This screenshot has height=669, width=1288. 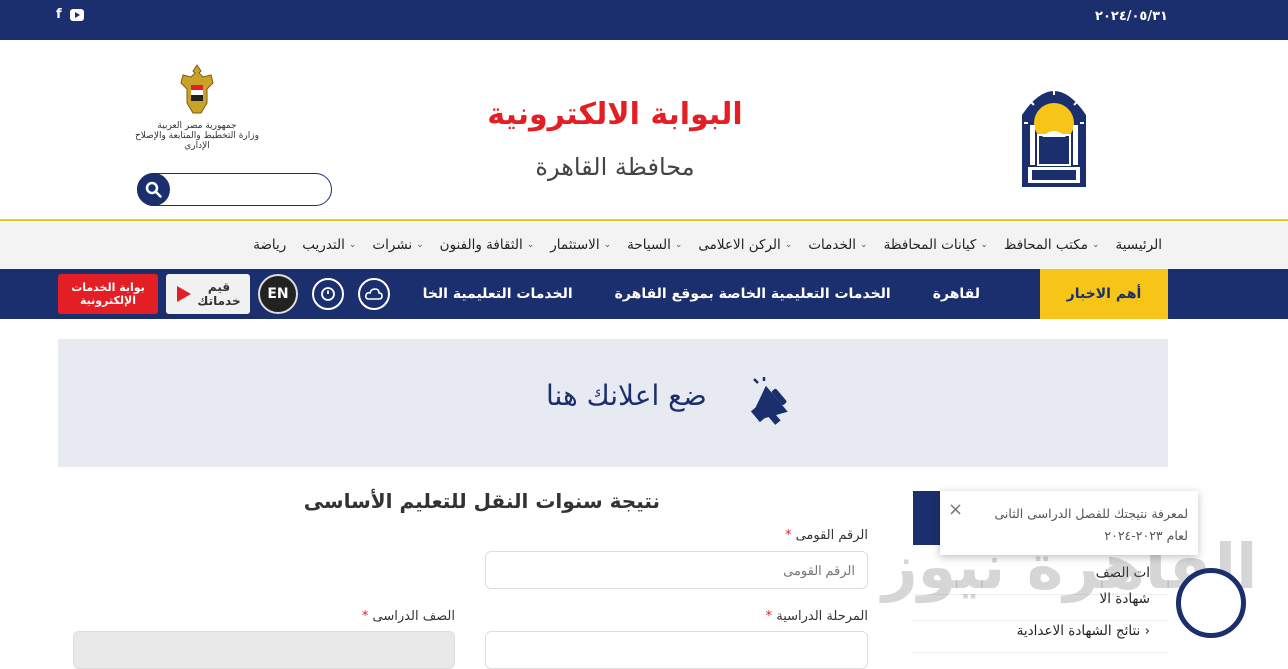 What do you see at coordinates (930, 245) in the screenshot?
I see `nav-item-label: كيانات المحافظة` at bounding box center [930, 245].